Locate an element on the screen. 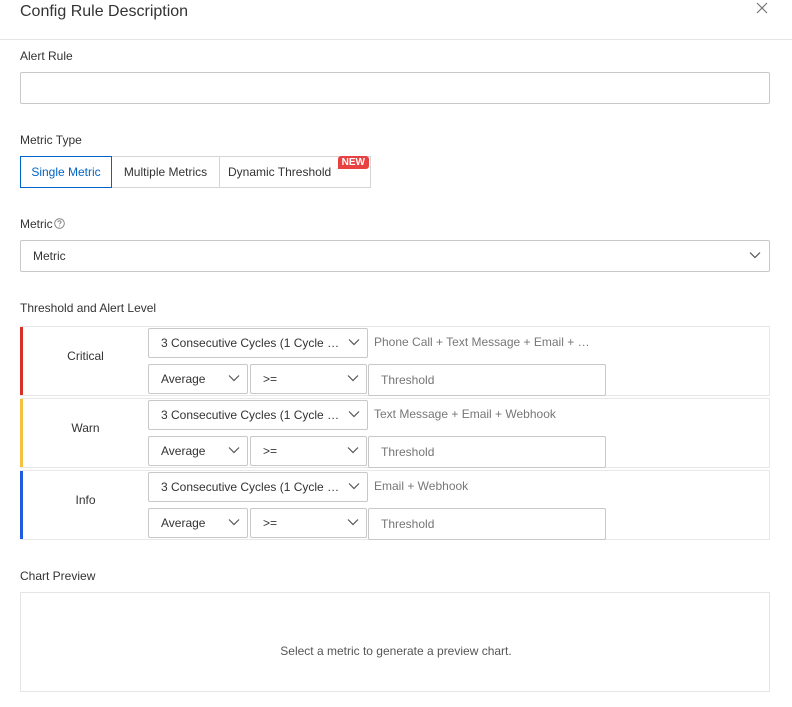 Image resolution: width=792 pixels, height=707 pixels. chart-preview-label: Chart Preview is located at coordinates (58, 576).